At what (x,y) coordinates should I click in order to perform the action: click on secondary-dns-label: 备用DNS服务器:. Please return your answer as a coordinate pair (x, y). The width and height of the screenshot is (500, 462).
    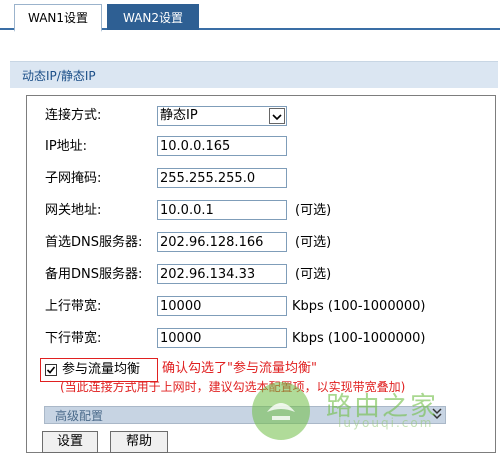
    Looking at the image, I should click on (94, 274).